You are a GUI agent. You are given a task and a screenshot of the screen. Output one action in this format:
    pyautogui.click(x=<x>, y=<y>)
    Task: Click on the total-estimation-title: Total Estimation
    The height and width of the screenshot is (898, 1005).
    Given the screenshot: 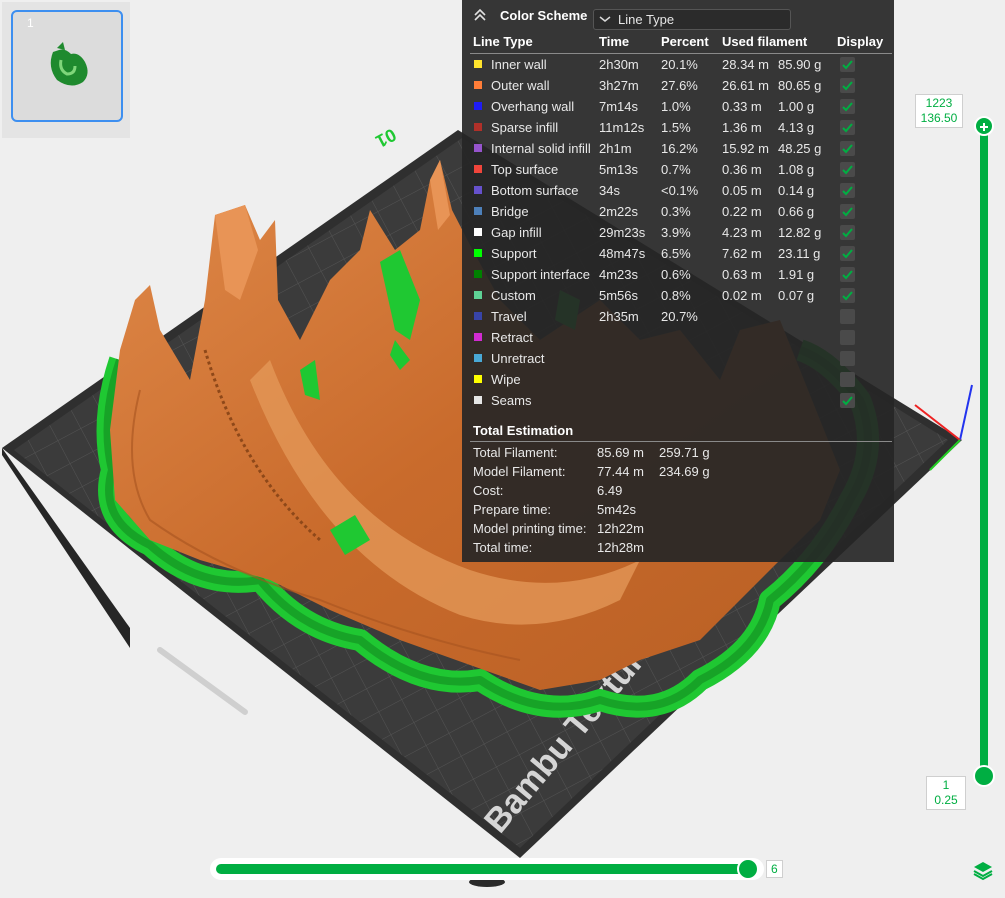 What is the action you would take?
    pyautogui.click(x=523, y=430)
    